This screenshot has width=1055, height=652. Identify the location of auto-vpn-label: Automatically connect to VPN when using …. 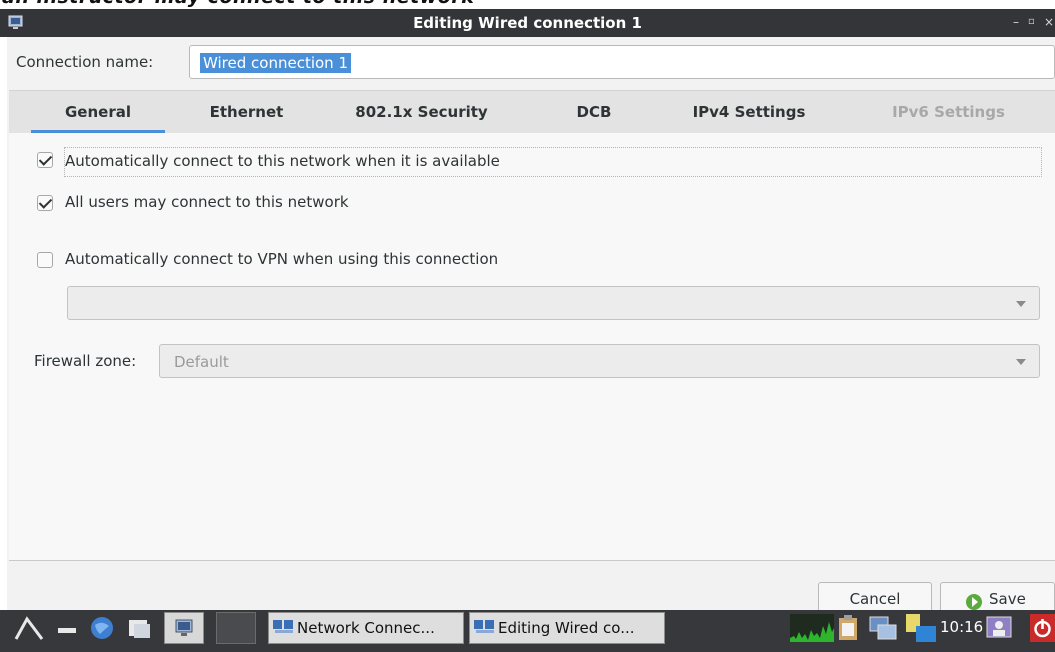
(282, 259).